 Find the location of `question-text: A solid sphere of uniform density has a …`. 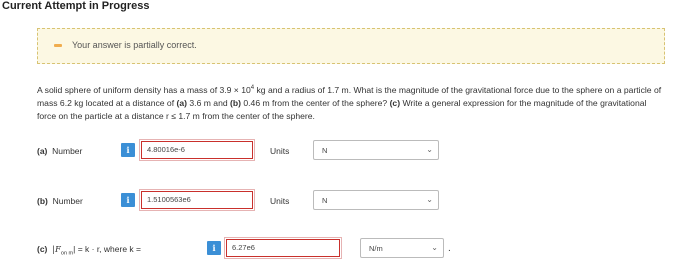

question-text: A solid sphere of uniform density has a … is located at coordinates (349, 102).